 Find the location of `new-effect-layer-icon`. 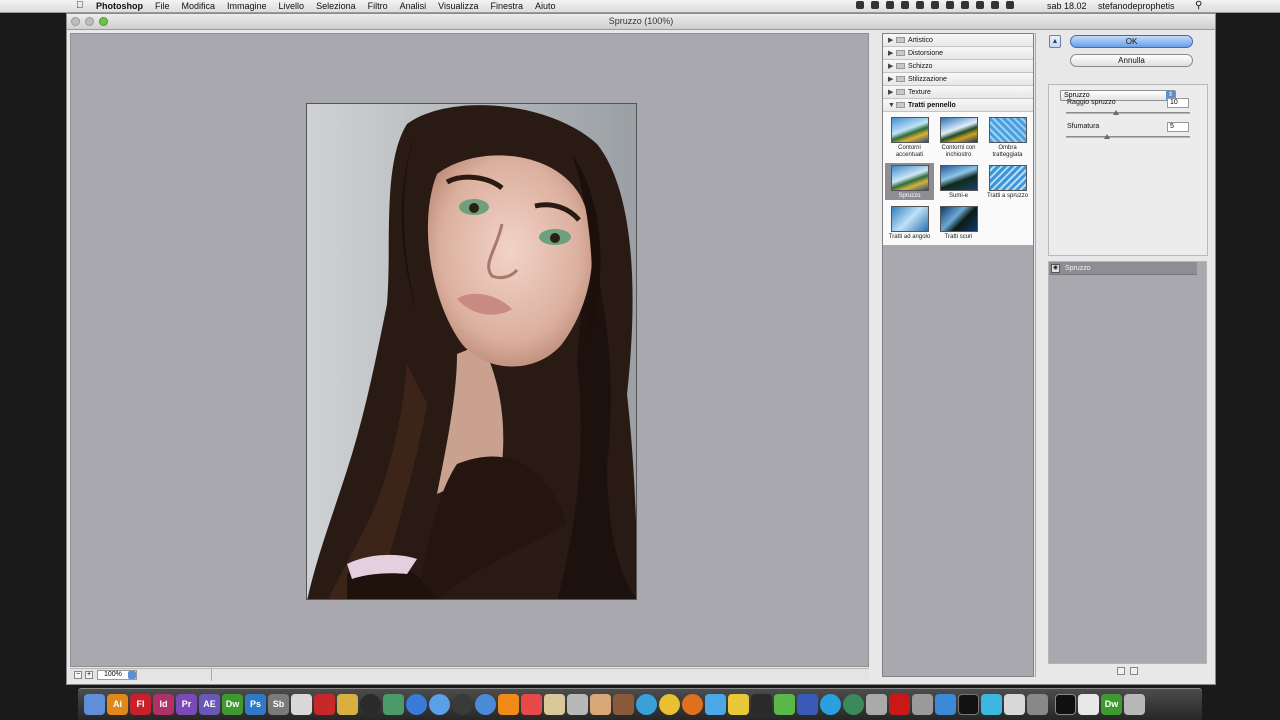

new-effect-layer-icon is located at coordinates (1121, 671).